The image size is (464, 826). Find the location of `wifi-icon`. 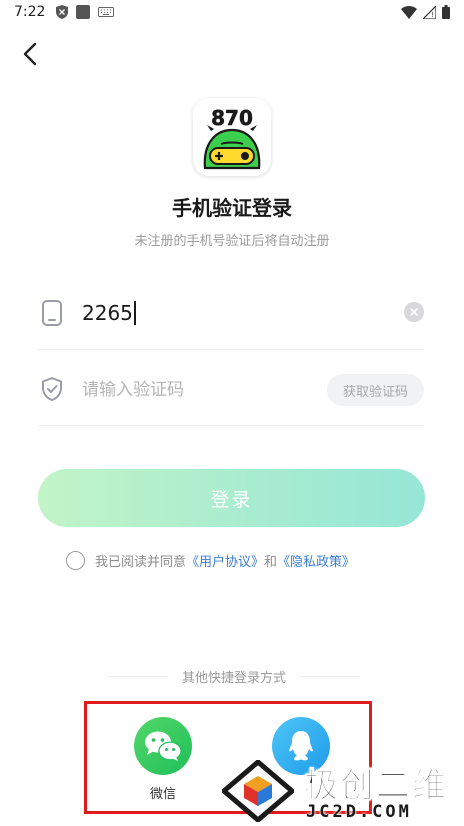

wifi-icon is located at coordinates (409, 12).